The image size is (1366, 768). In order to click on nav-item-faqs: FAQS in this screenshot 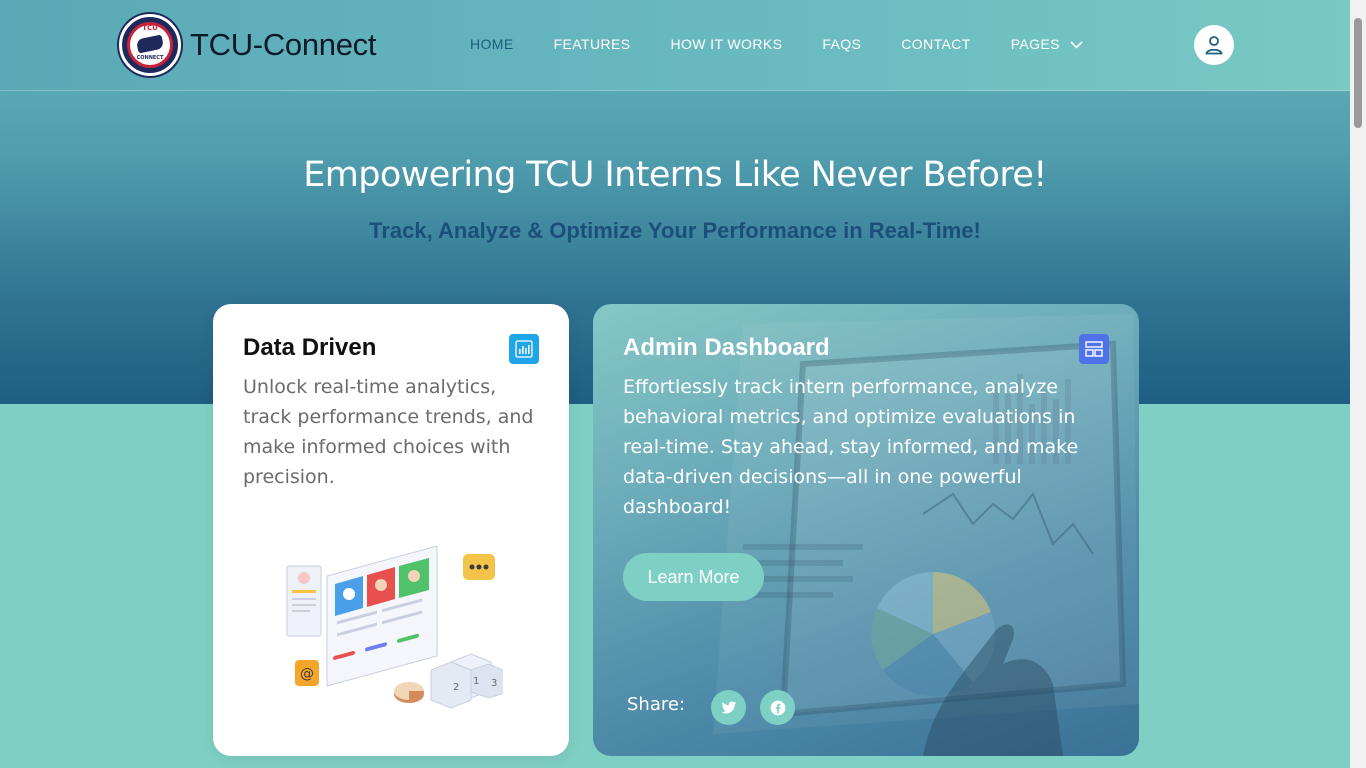, I will do `click(841, 44)`.